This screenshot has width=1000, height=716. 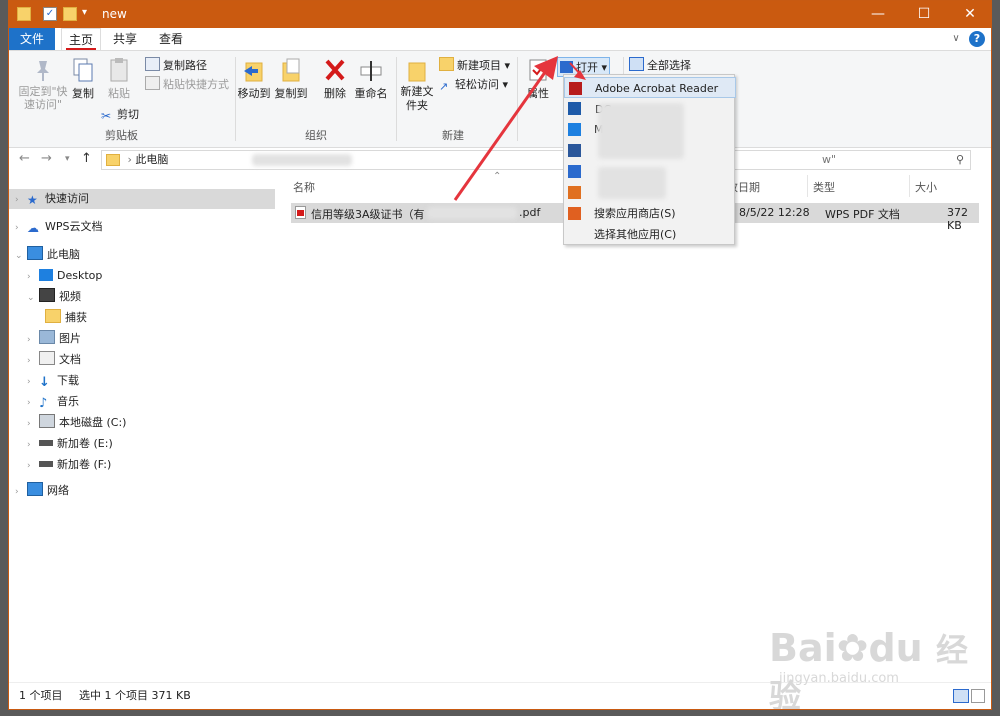 What do you see at coordinates (125, 39) in the screenshot?
I see `tab-share: 共享` at bounding box center [125, 39].